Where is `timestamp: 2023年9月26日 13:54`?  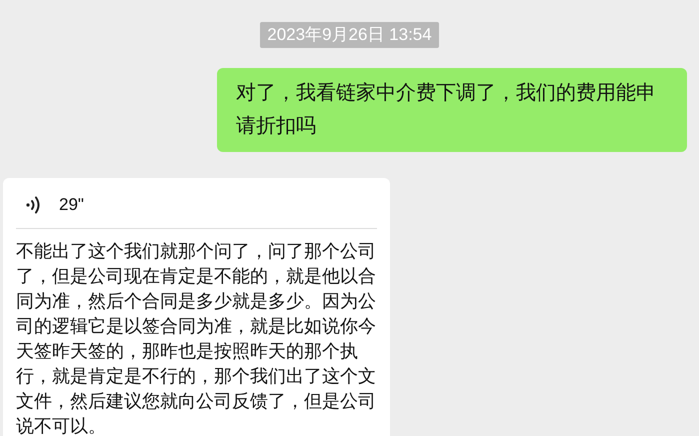 timestamp: 2023年9月26日 13:54 is located at coordinates (349, 35).